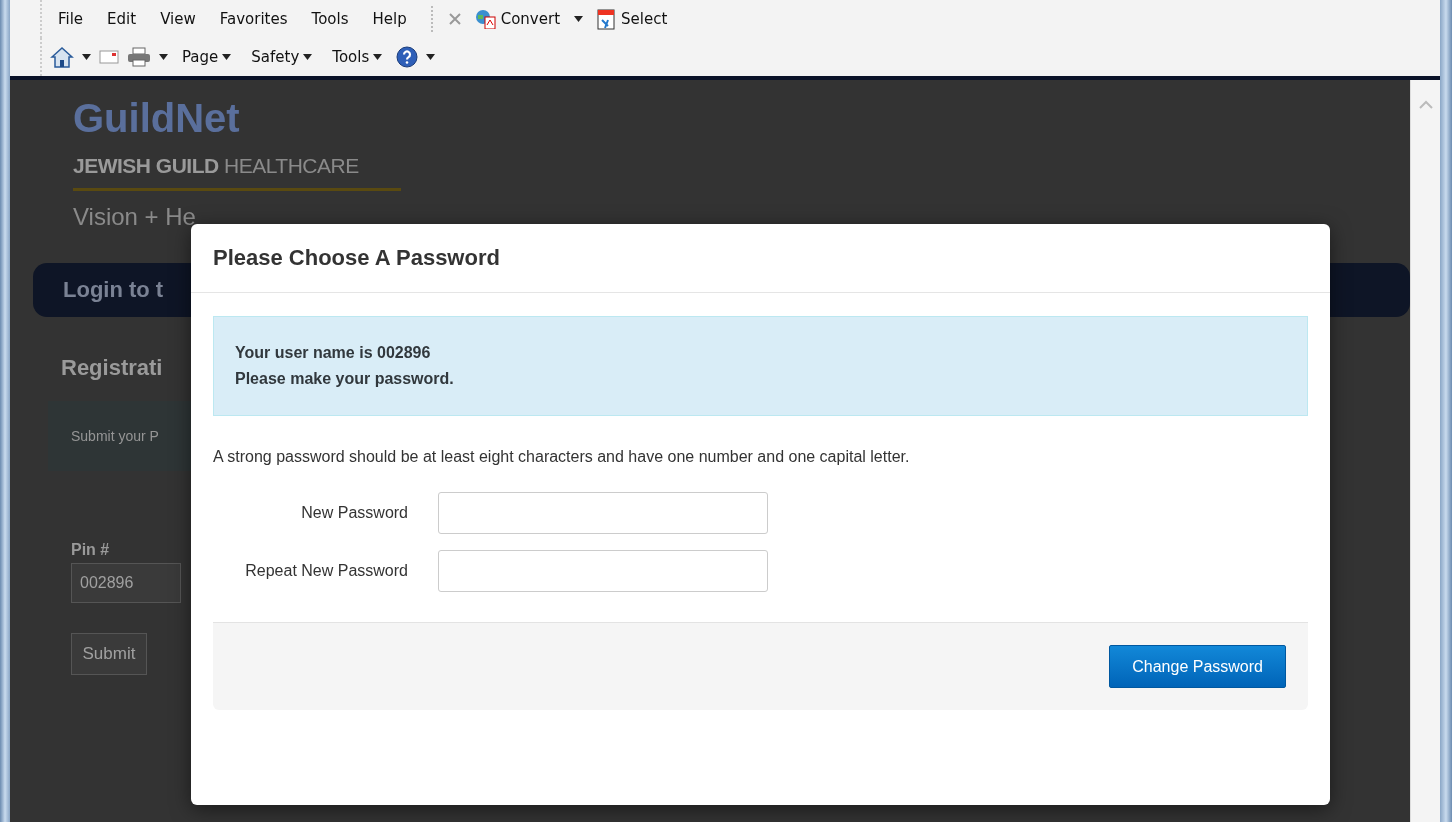  Describe the element at coordinates (485, 19) in the screenshot. I see `globe-document-icon` at that location.